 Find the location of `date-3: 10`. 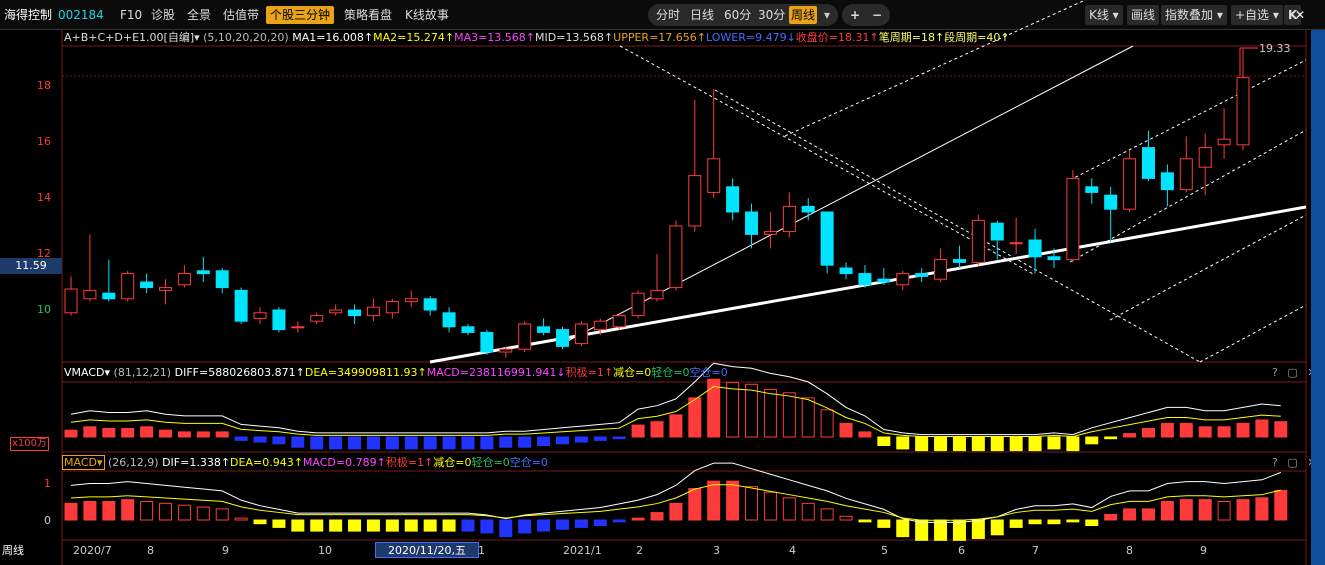

date-3: 10 is located at coordinates (325, 550).